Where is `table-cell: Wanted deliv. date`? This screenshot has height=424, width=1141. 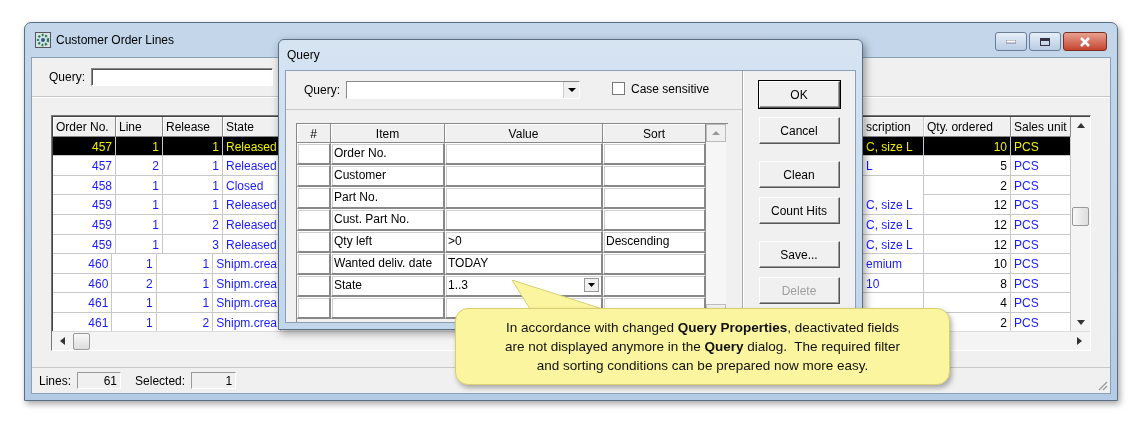
table-cell: Wanted deliv. date is located at coordinates (388, 264).